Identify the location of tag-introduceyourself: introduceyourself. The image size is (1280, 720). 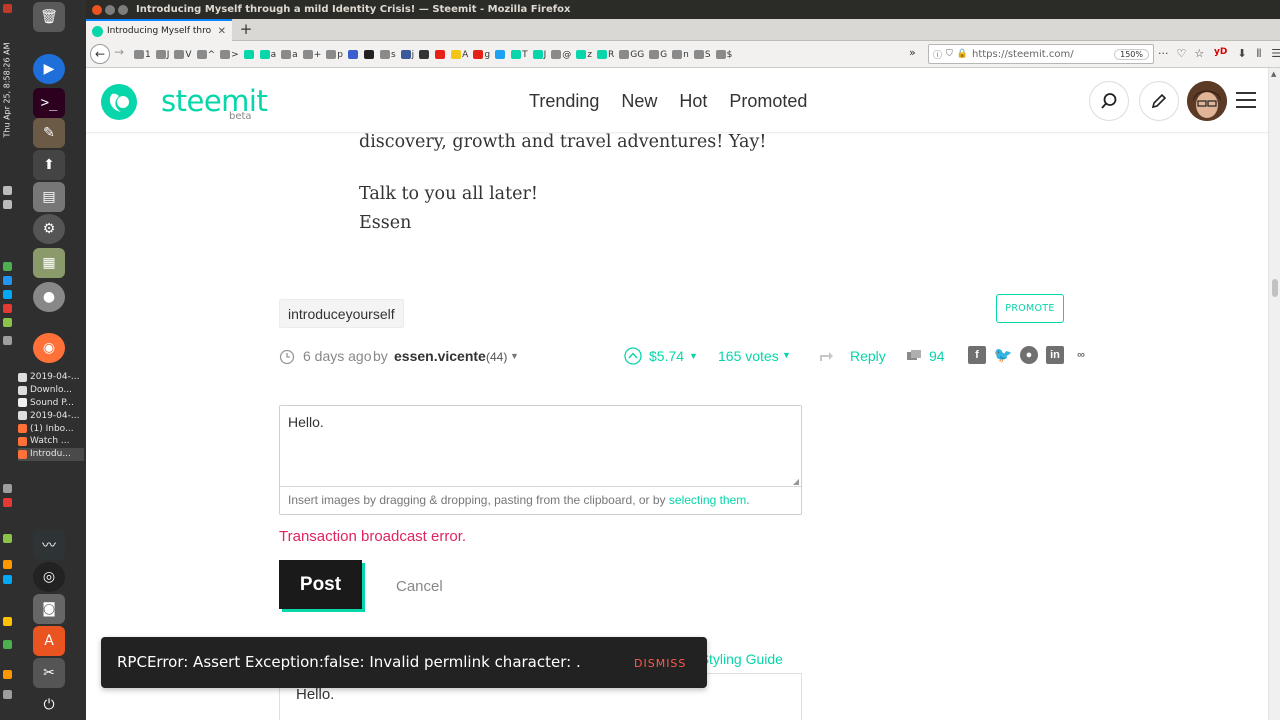
(341, 313).